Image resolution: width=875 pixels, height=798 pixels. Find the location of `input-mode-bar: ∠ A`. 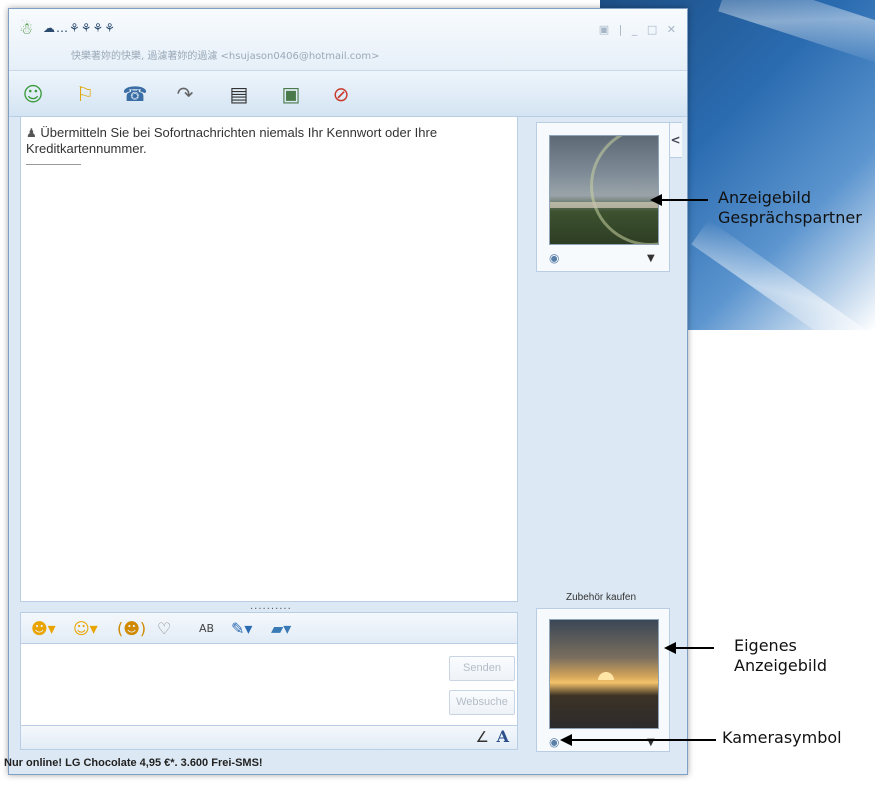

input-mode-bar: ∠ A is located at coordinates (269, 738).